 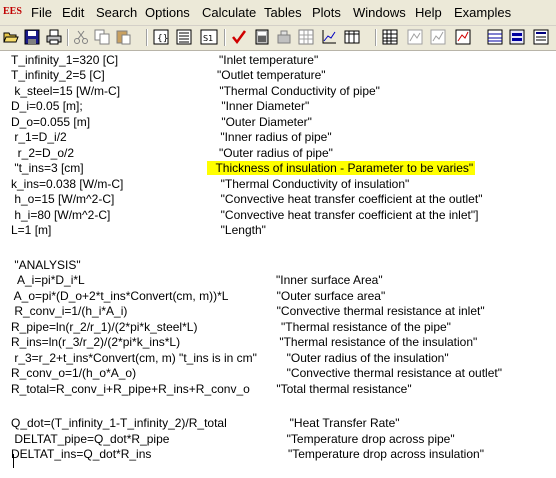 What do you see at coordinates (326, 13) in the screenshot?
I see `menu-plots: Plots` at bounding box center [326, 13].